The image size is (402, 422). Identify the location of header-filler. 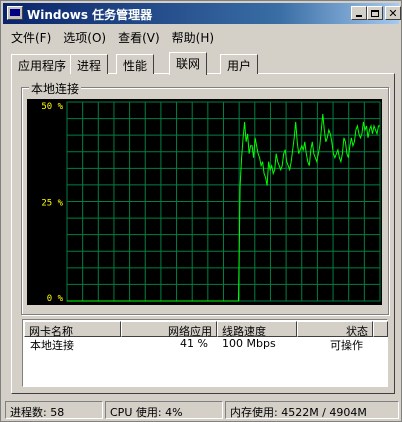
(380, 329).